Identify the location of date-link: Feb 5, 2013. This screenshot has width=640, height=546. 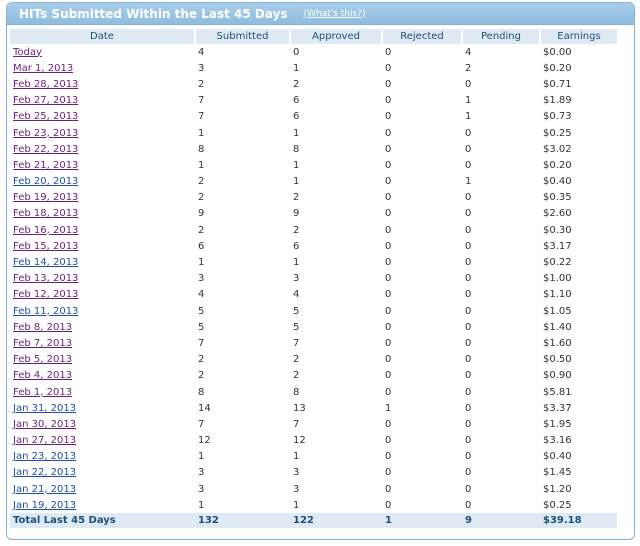
(42, 359).